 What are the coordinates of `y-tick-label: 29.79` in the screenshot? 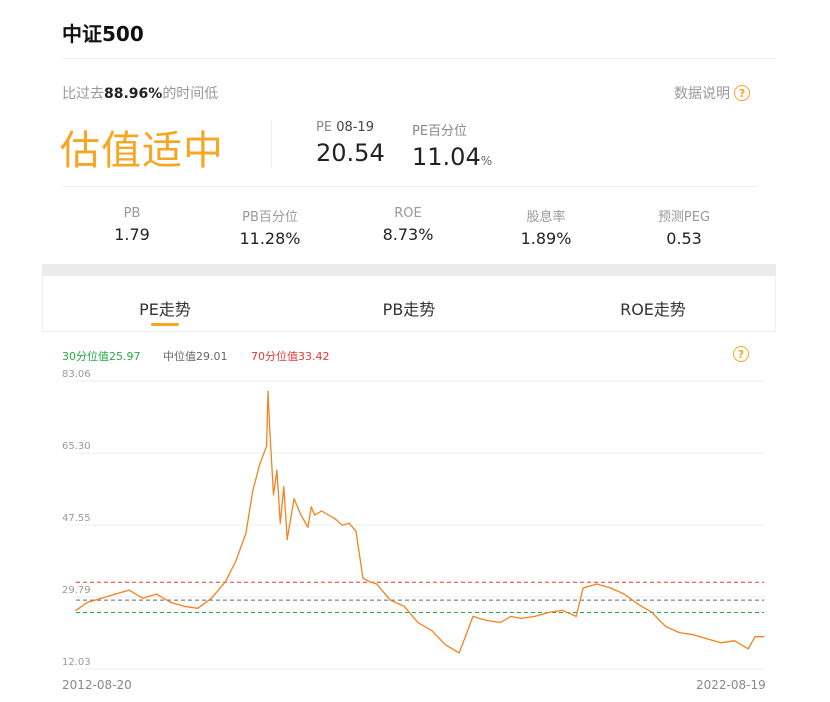 It's located at (76, 590).